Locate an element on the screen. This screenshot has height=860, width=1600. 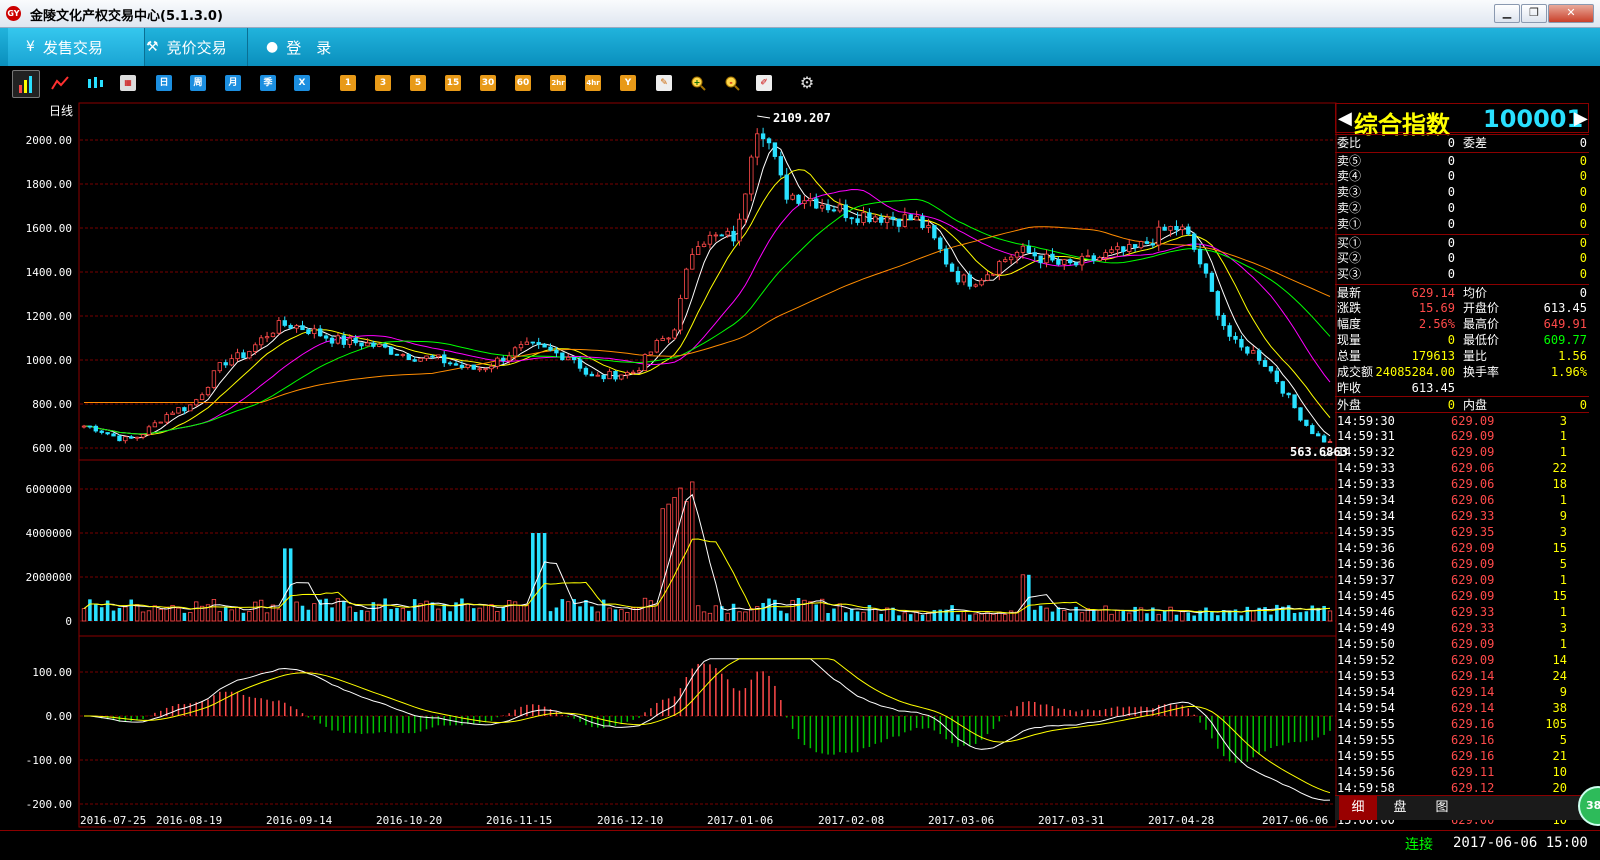
minute-5-button: 5 is located at coordinates (418, 83).